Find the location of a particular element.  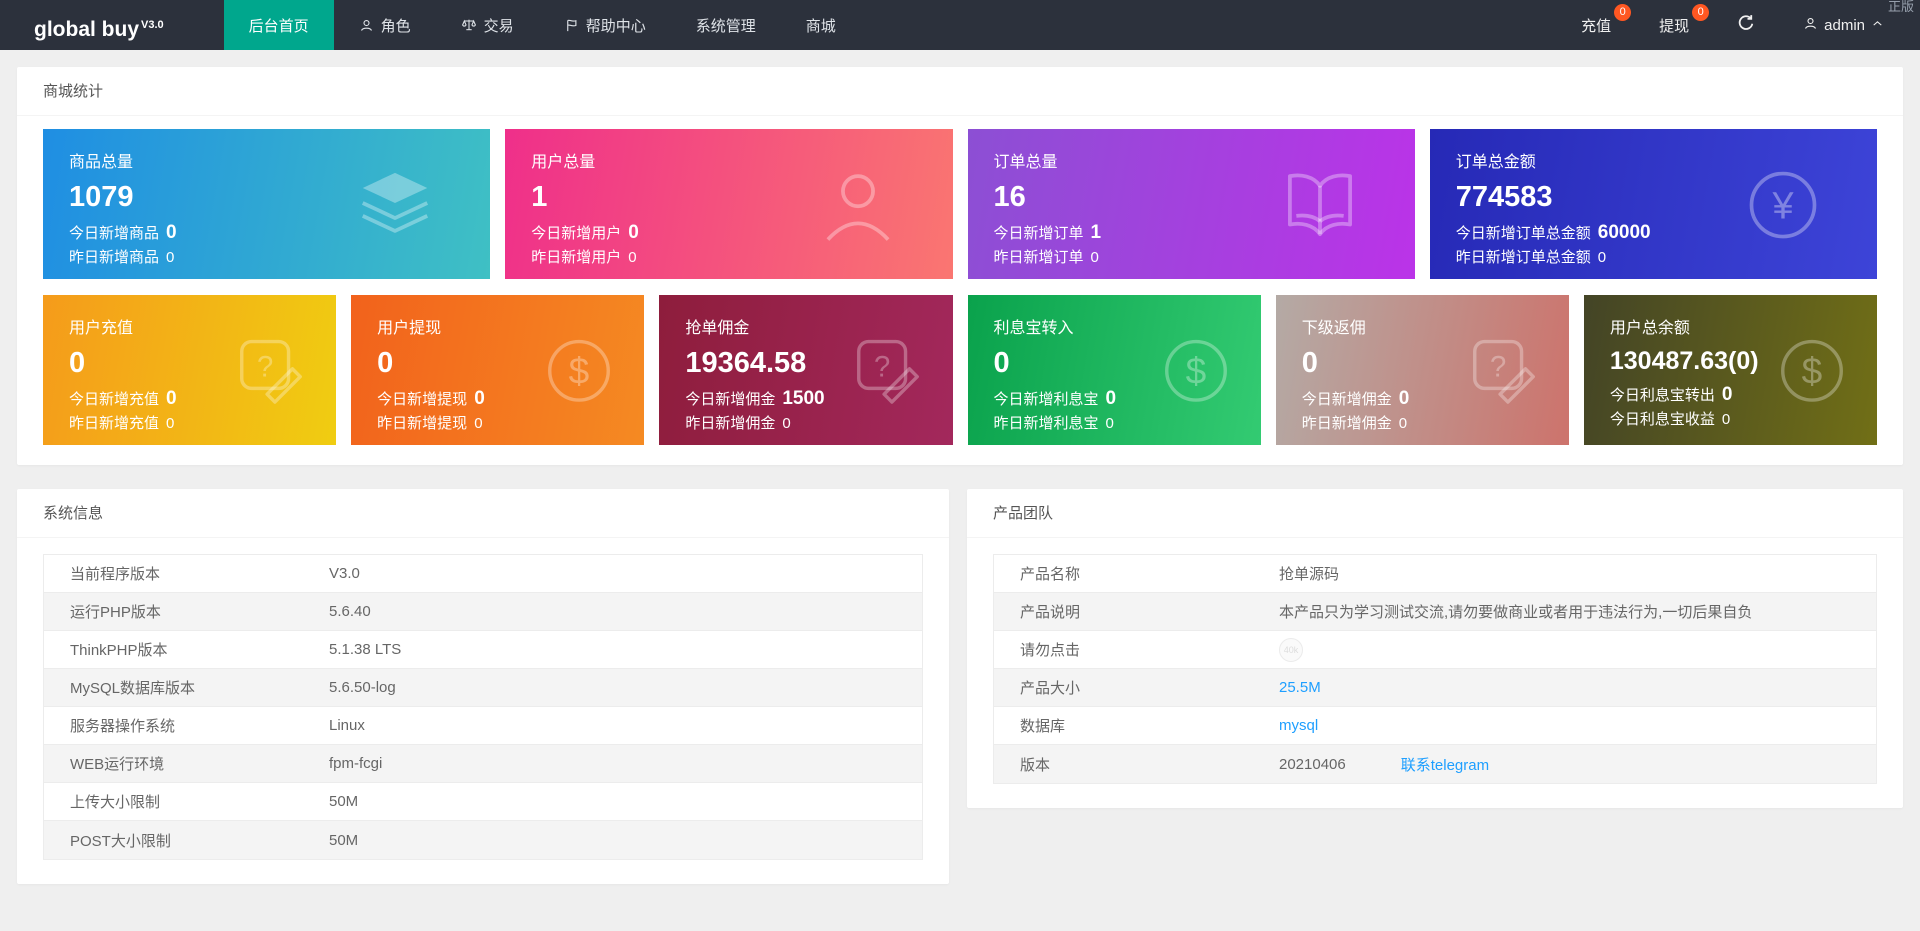

withdraw-label: 提现 is located at coordinates (1674, 26).